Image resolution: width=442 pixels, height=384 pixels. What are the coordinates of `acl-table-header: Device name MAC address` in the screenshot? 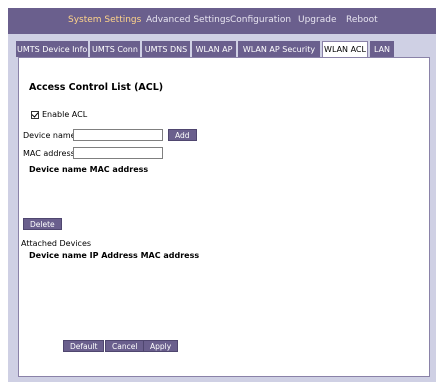 It's located at (89, 169).